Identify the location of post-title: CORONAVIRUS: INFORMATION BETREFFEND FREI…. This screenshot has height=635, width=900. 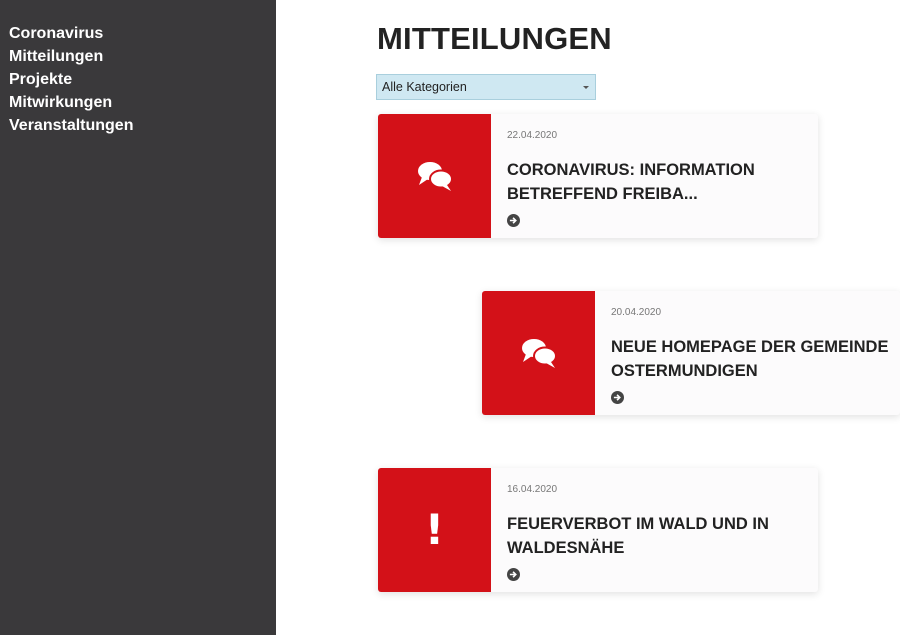
(657, 182).